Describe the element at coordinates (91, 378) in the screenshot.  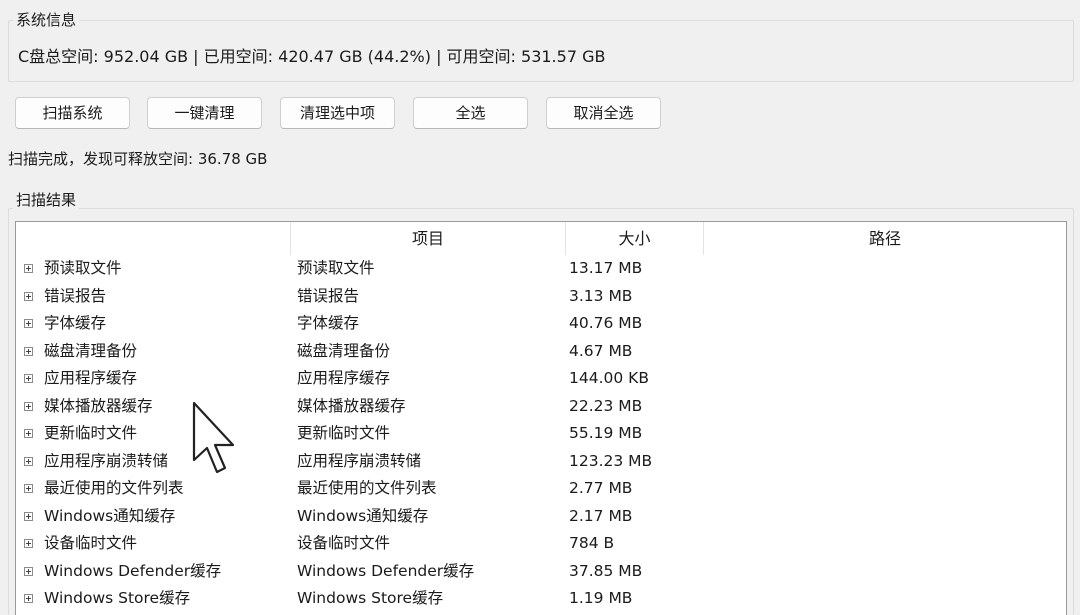
I see `row-name: 应用程序缓存` at that location.